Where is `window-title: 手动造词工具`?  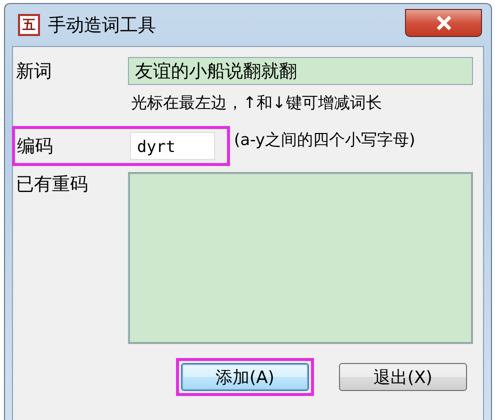 window-title: 手动造词工具 is located at coordinates (102, 25).